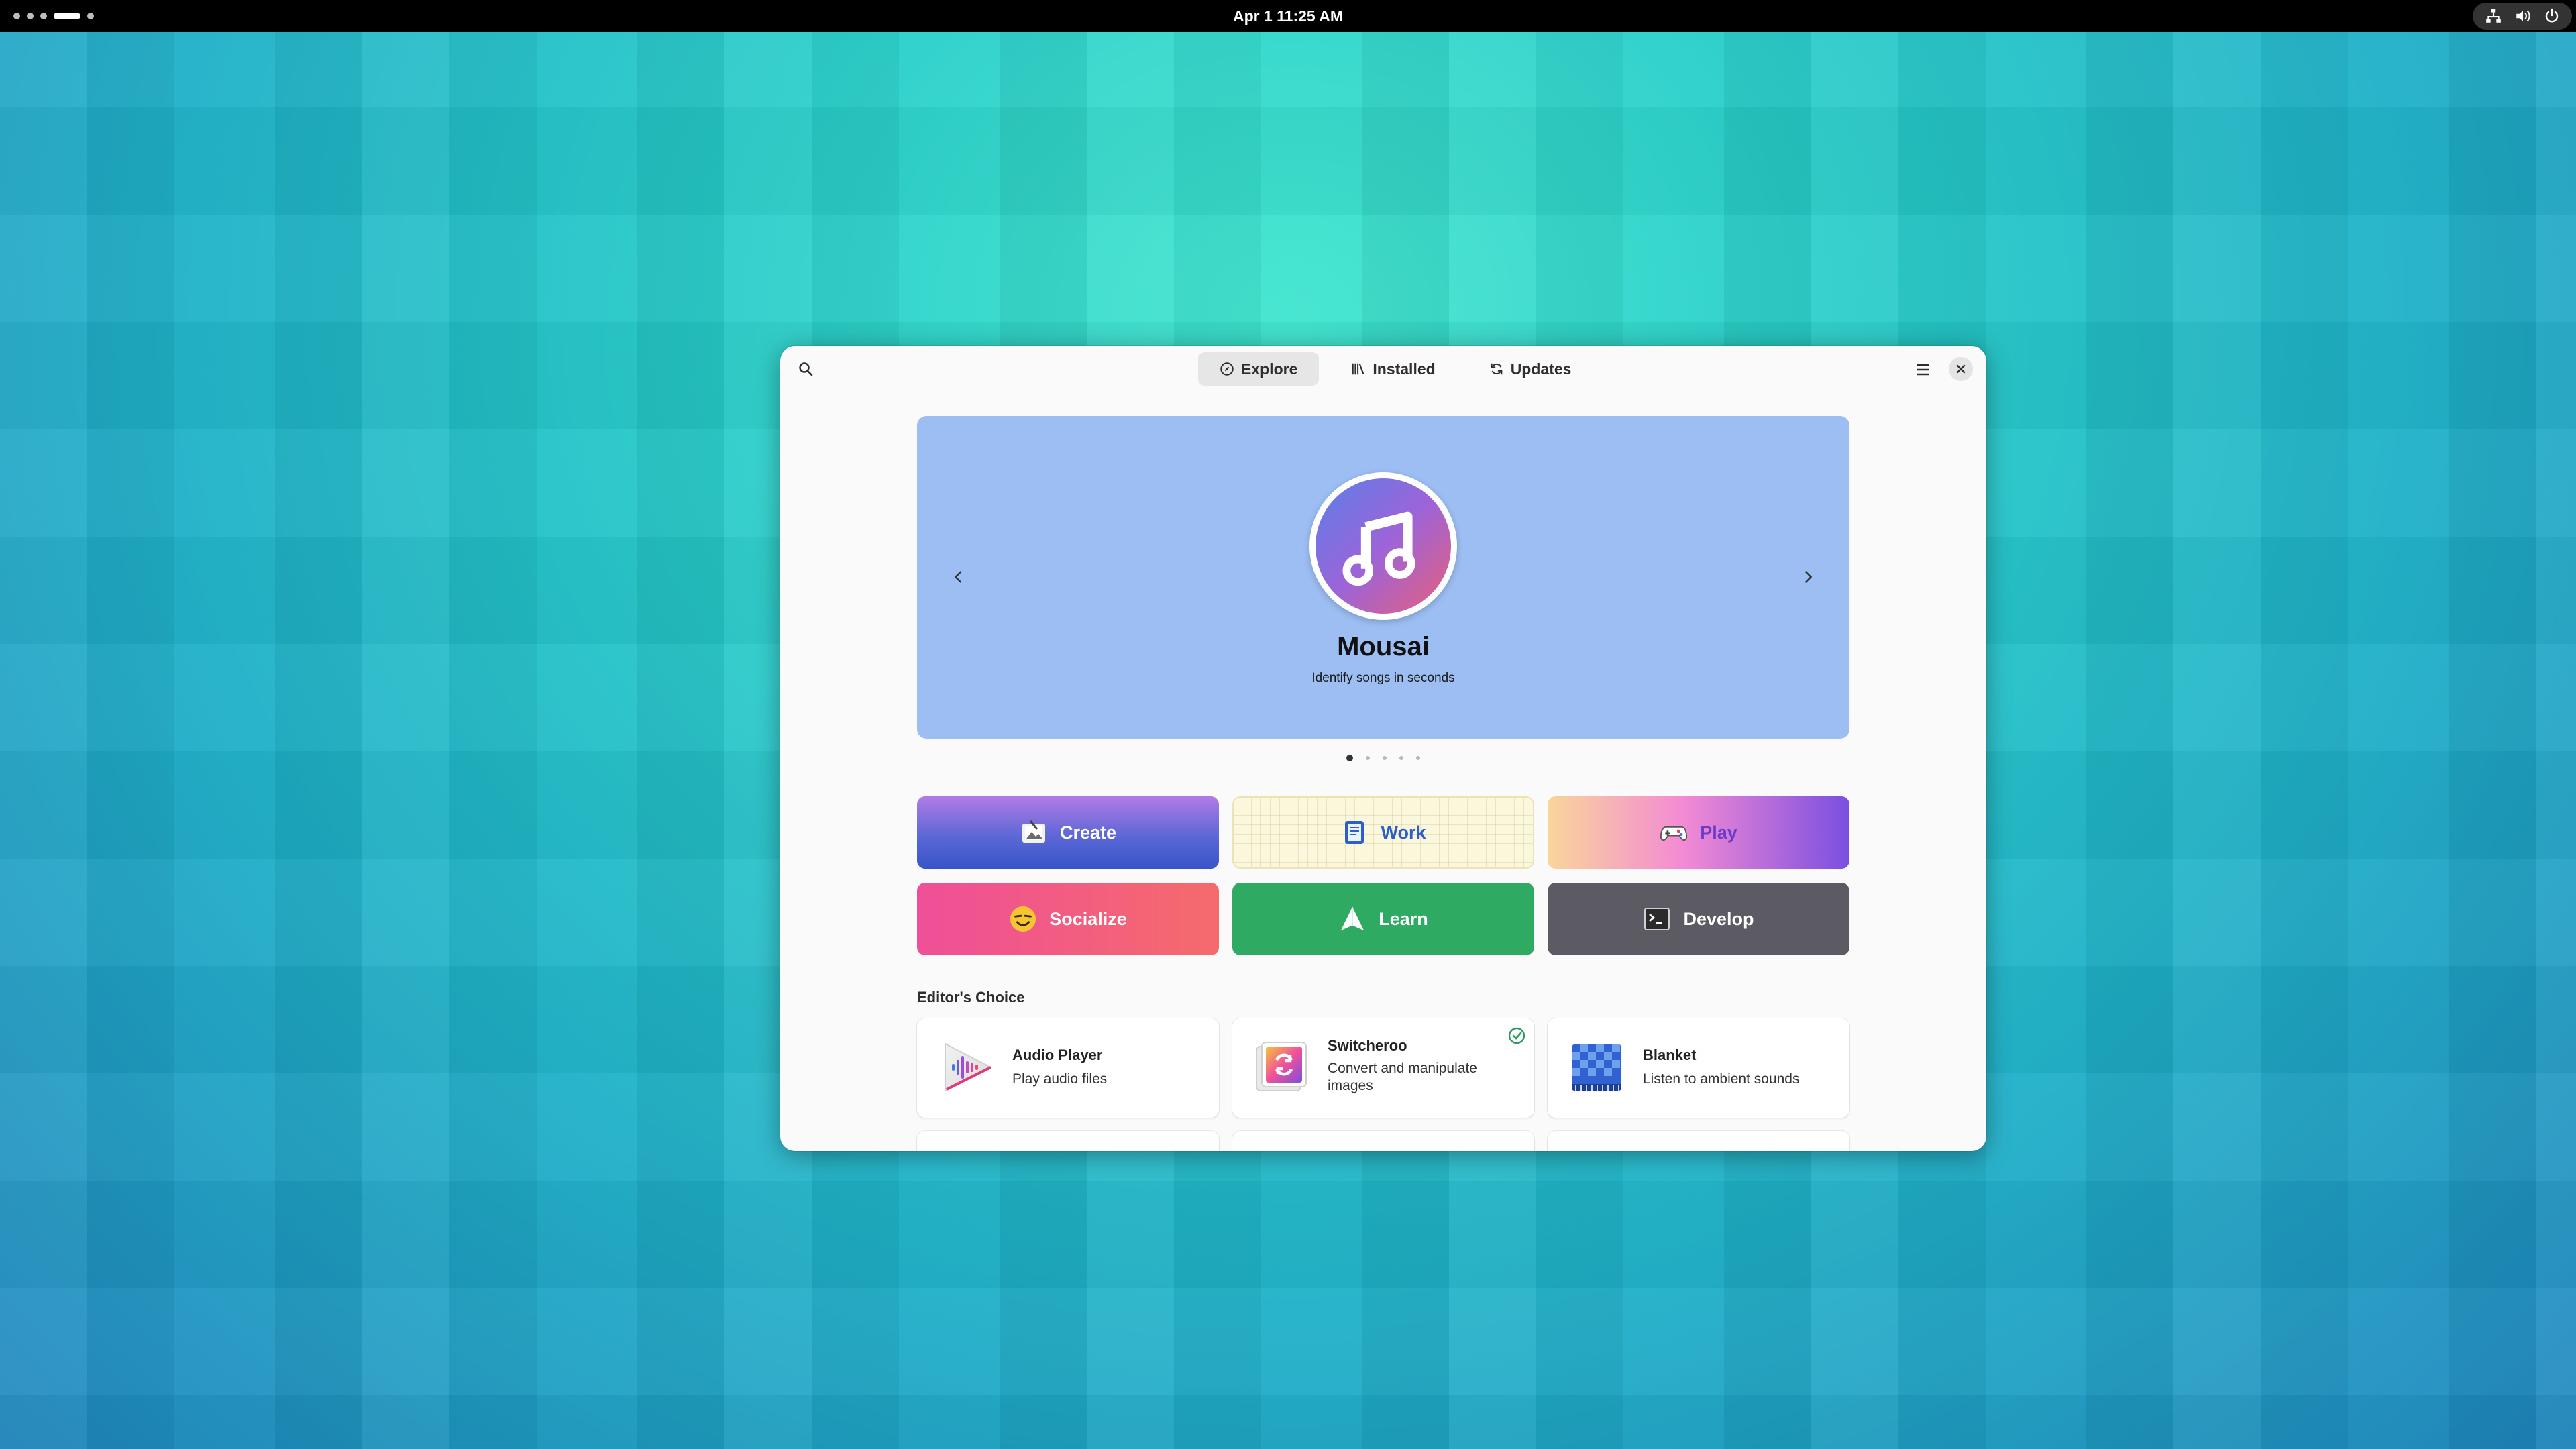 The height and width of the screenshot is (1449, 2576). Describe the element at coordinates (1367, 1045) in the screenshot. I see `app-name: Switcheroo` at that location.